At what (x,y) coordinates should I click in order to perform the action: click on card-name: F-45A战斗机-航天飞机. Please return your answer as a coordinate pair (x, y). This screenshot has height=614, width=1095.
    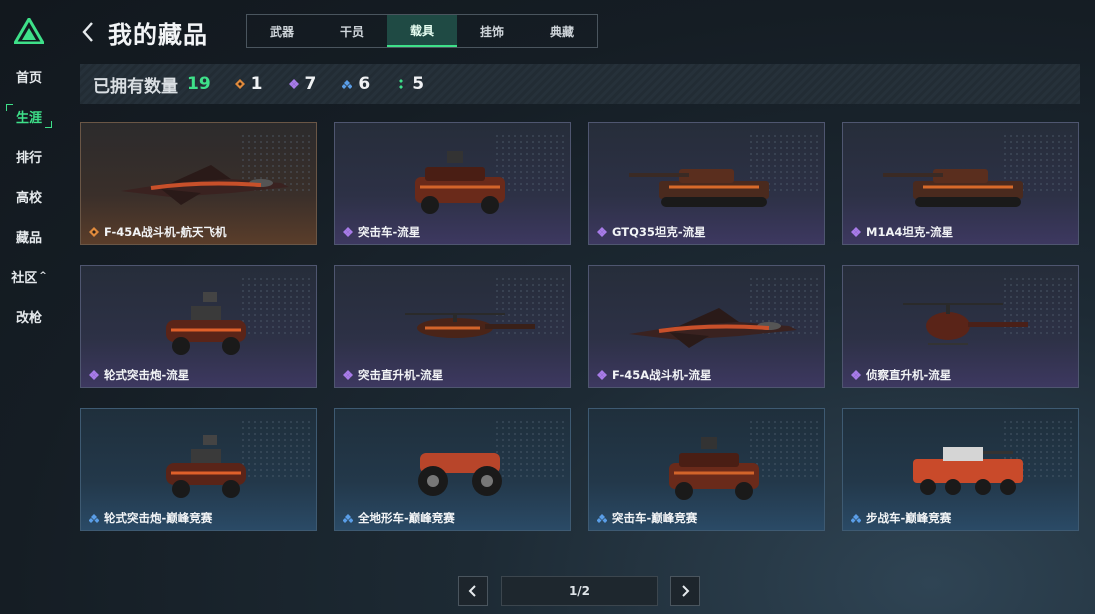
    Looking at the image, I should click on (165, 232).